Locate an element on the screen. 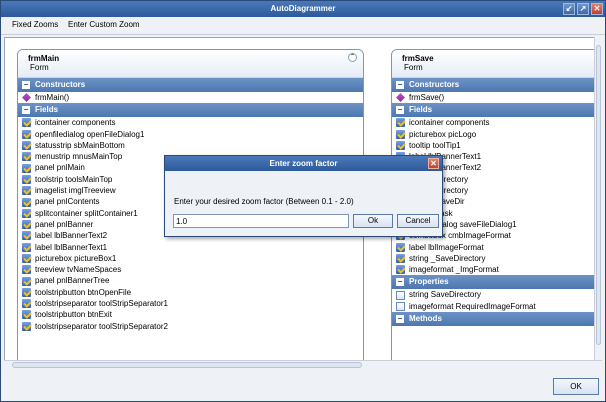 The height and width of the screenshot is (402, 606). member-row: label lblImageFormat is located at coordinates (496, 247).